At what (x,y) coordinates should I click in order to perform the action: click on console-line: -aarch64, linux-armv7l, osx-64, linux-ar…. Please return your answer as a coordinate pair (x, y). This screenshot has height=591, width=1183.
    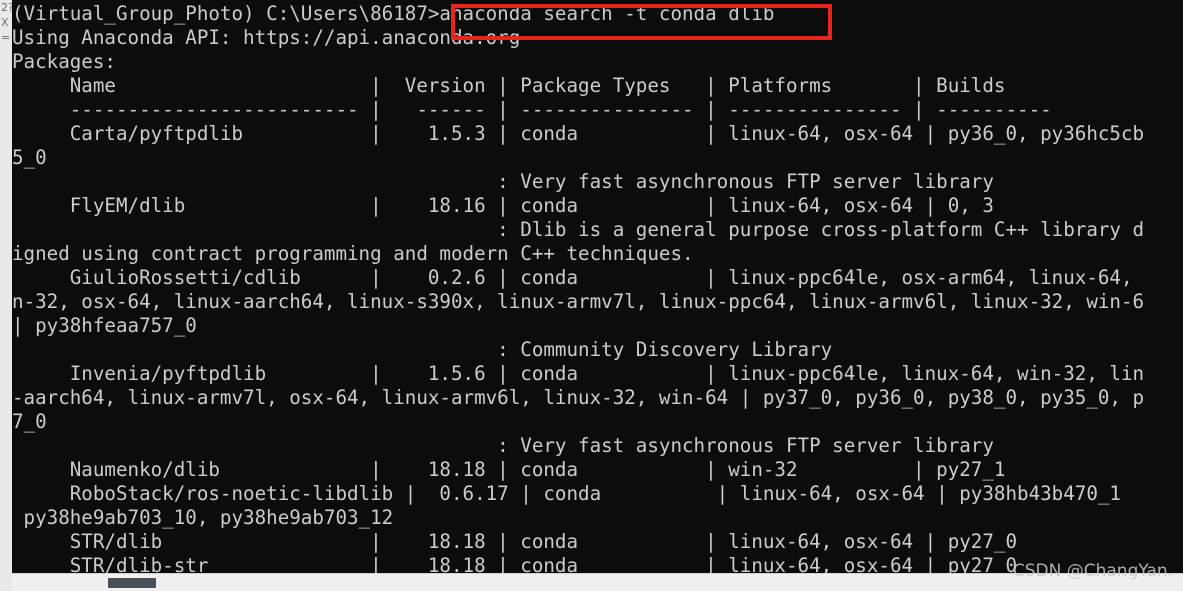
    Looking at the image, I should click on (578, 397).